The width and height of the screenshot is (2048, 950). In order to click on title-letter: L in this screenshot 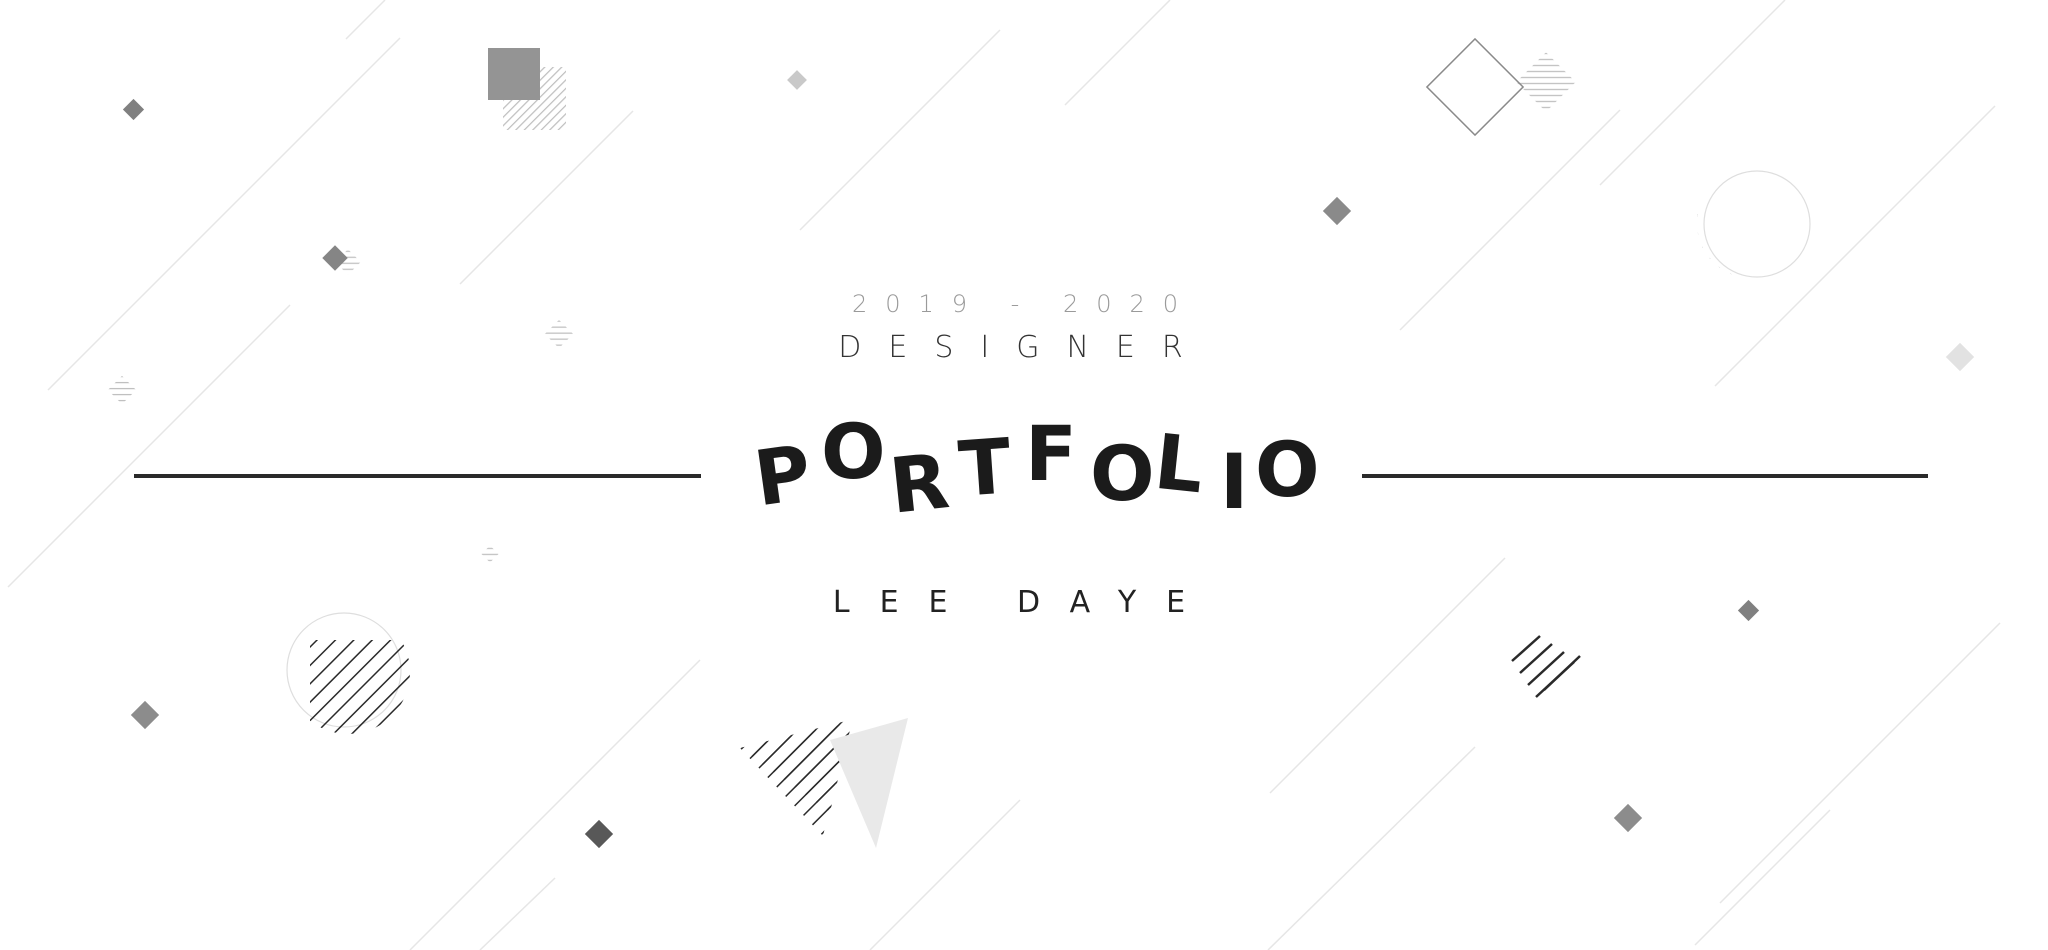, I will do `click(1179, 463)`.